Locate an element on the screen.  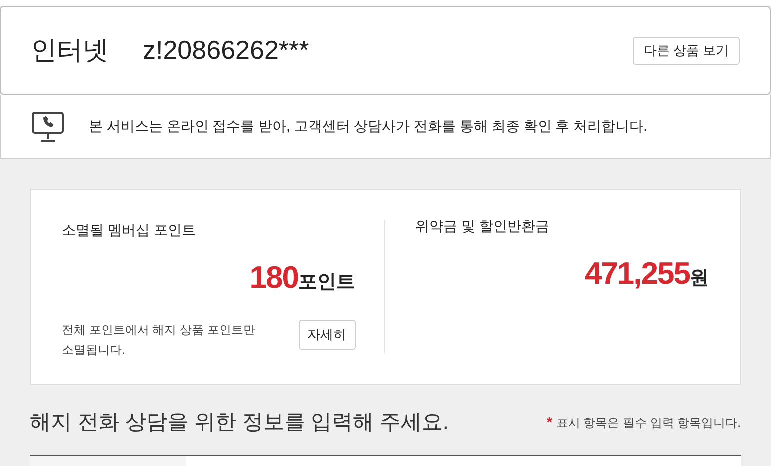
points-note: 전체 포인트에서 해지 상품 포인트만 소멸됩니다. is located at coordinates (159, 340).